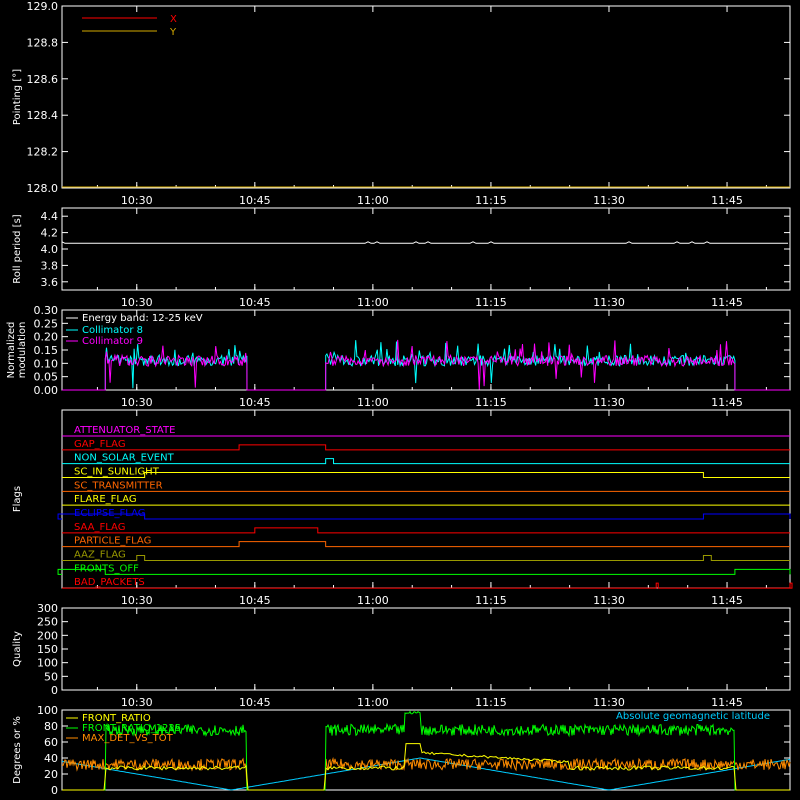 This screenshot has width=800, height=800. Describe the element at coordinates (46, 363) in the screenshot. I see `y-tick-label: 0.10` at that location.